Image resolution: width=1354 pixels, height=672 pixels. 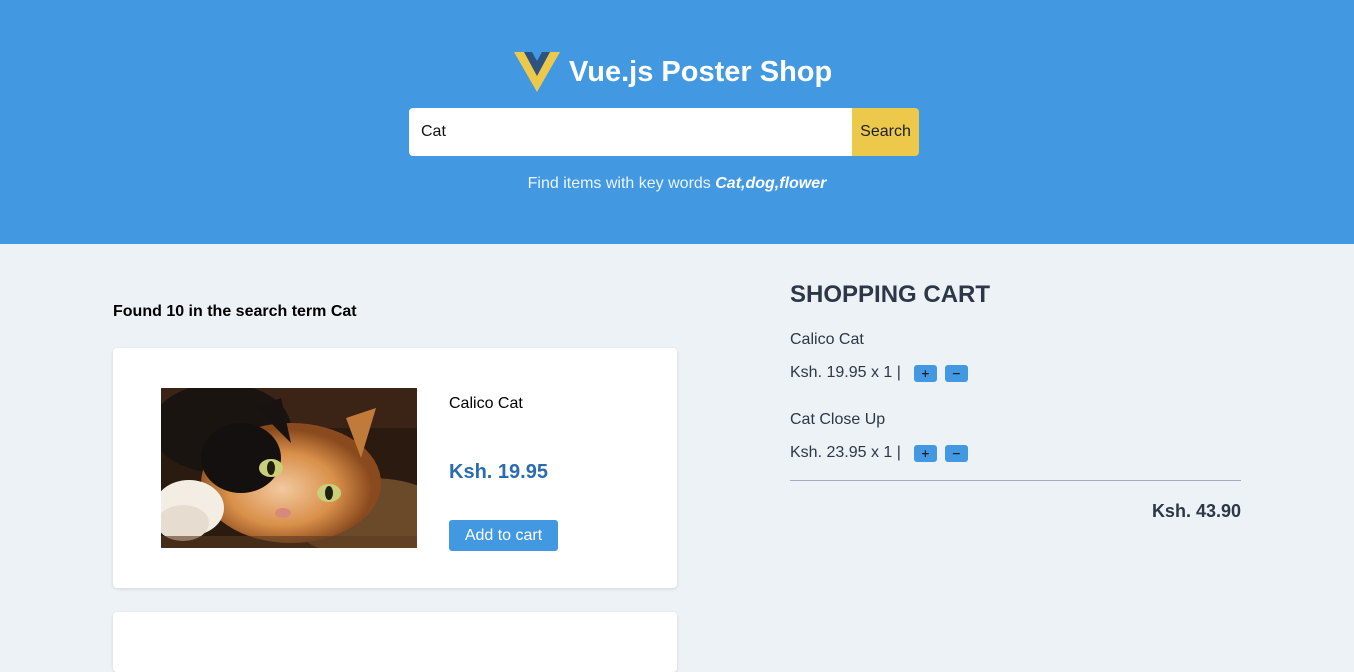 I want to click on product-price: Ksh. 19.95, so click(x=498, y=472).